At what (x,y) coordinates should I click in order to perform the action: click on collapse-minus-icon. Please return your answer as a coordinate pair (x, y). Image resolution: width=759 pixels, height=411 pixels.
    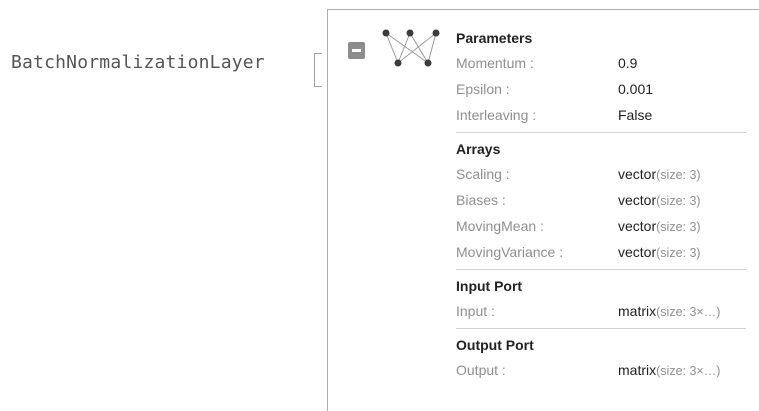
    Looking at the image, I should click on (356, 50).